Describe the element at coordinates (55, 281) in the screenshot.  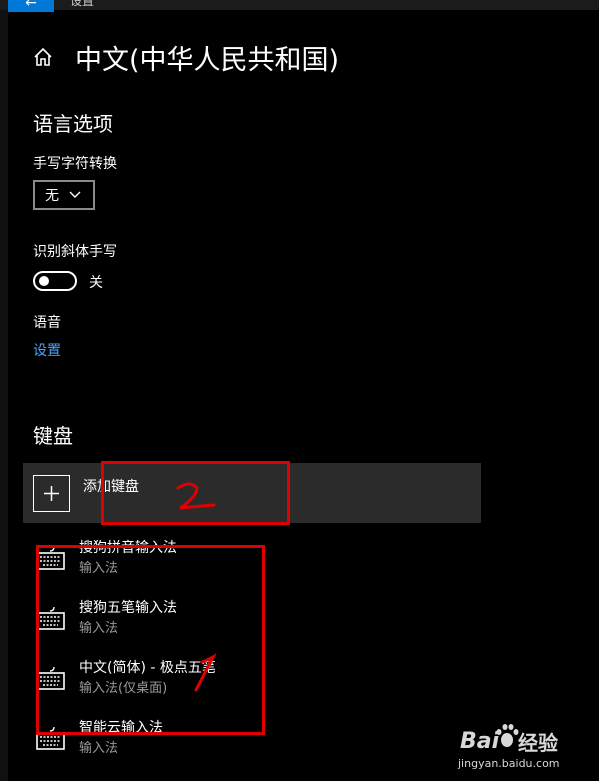
I see `italic-handwriting-toggle` at that location.